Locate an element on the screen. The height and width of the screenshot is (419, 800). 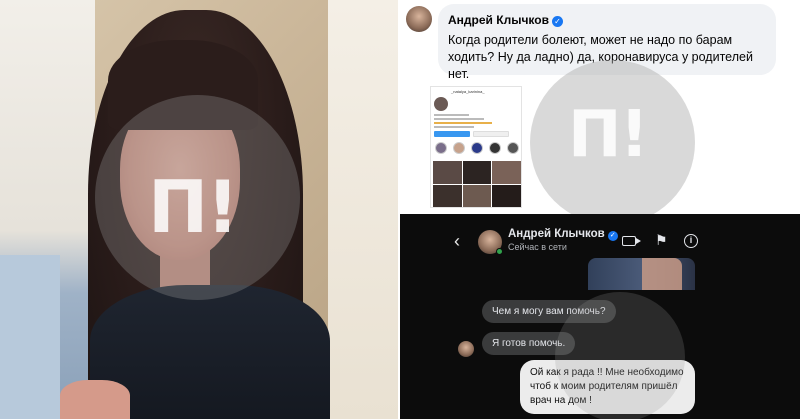
contact-name: Андрей Клычков ✓ is located at coordinates (563, 234).